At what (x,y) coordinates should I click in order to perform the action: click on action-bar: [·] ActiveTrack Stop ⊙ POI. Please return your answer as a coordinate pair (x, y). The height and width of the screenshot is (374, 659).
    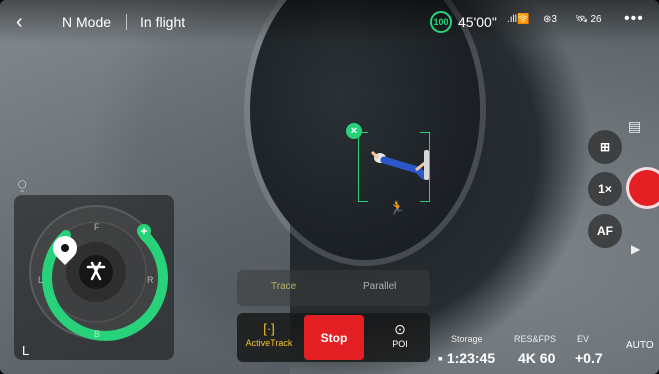
    Looking at the image, I should click on (333, 337).